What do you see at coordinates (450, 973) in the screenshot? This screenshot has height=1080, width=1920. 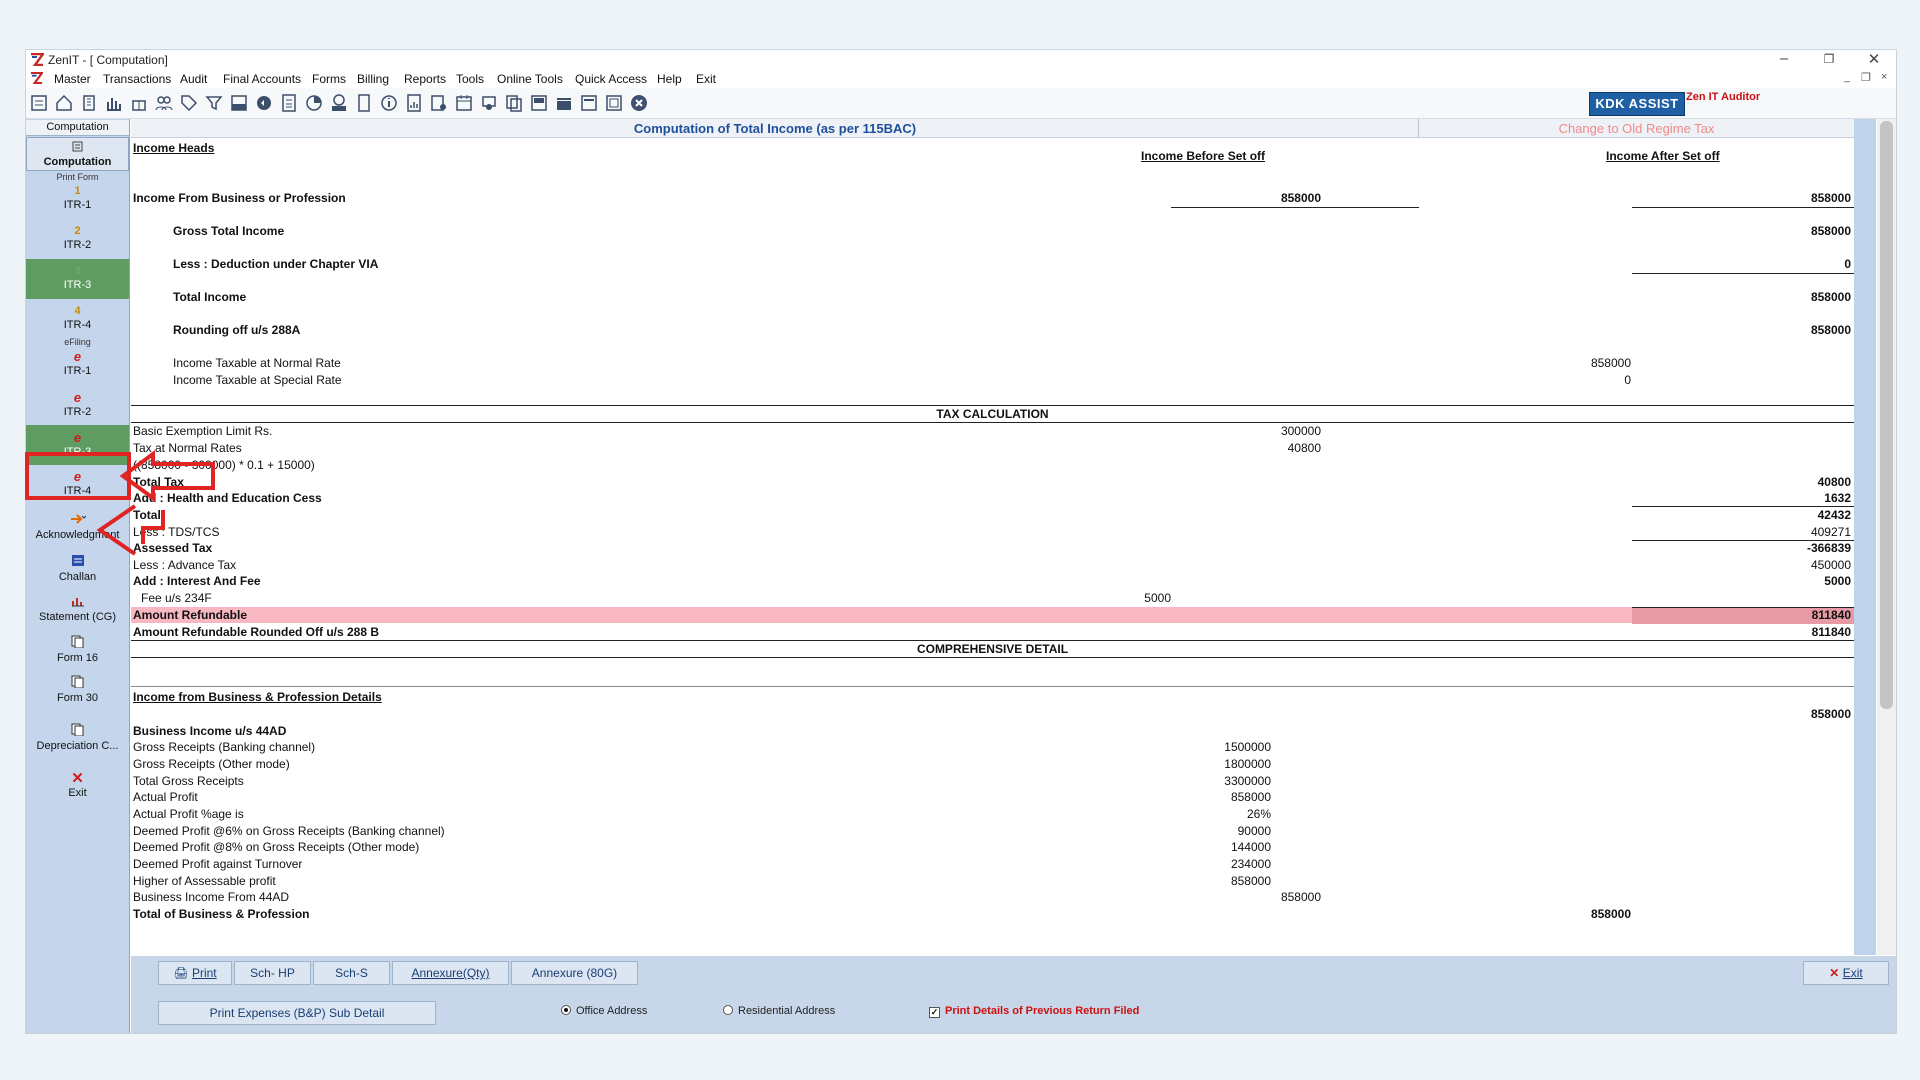 I see `annexure-qty-button: Annexure(Qty)` at bounding box center [450, 973].